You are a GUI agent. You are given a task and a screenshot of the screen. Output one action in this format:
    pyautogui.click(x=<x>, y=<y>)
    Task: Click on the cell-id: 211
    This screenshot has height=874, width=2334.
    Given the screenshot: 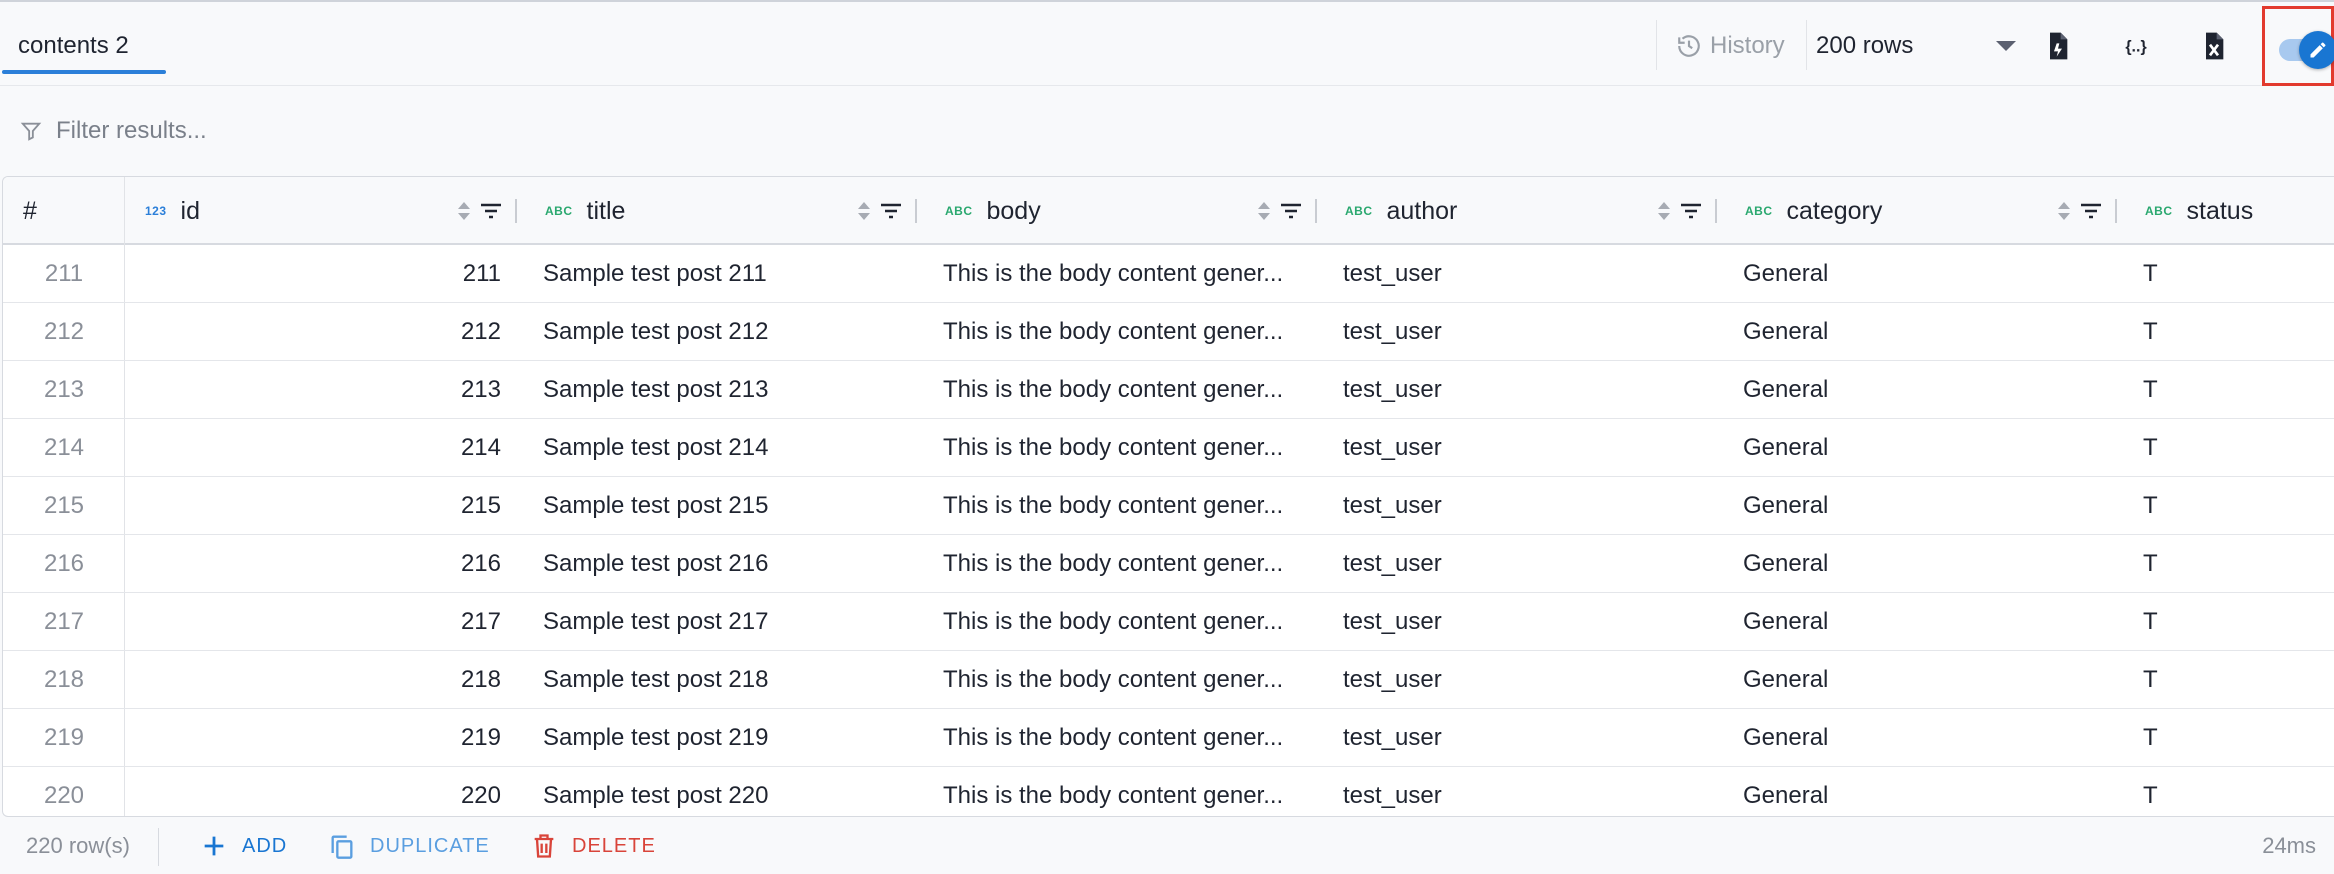 What is the action you would take?
    pyautogui.click(x=313, y=274)
    